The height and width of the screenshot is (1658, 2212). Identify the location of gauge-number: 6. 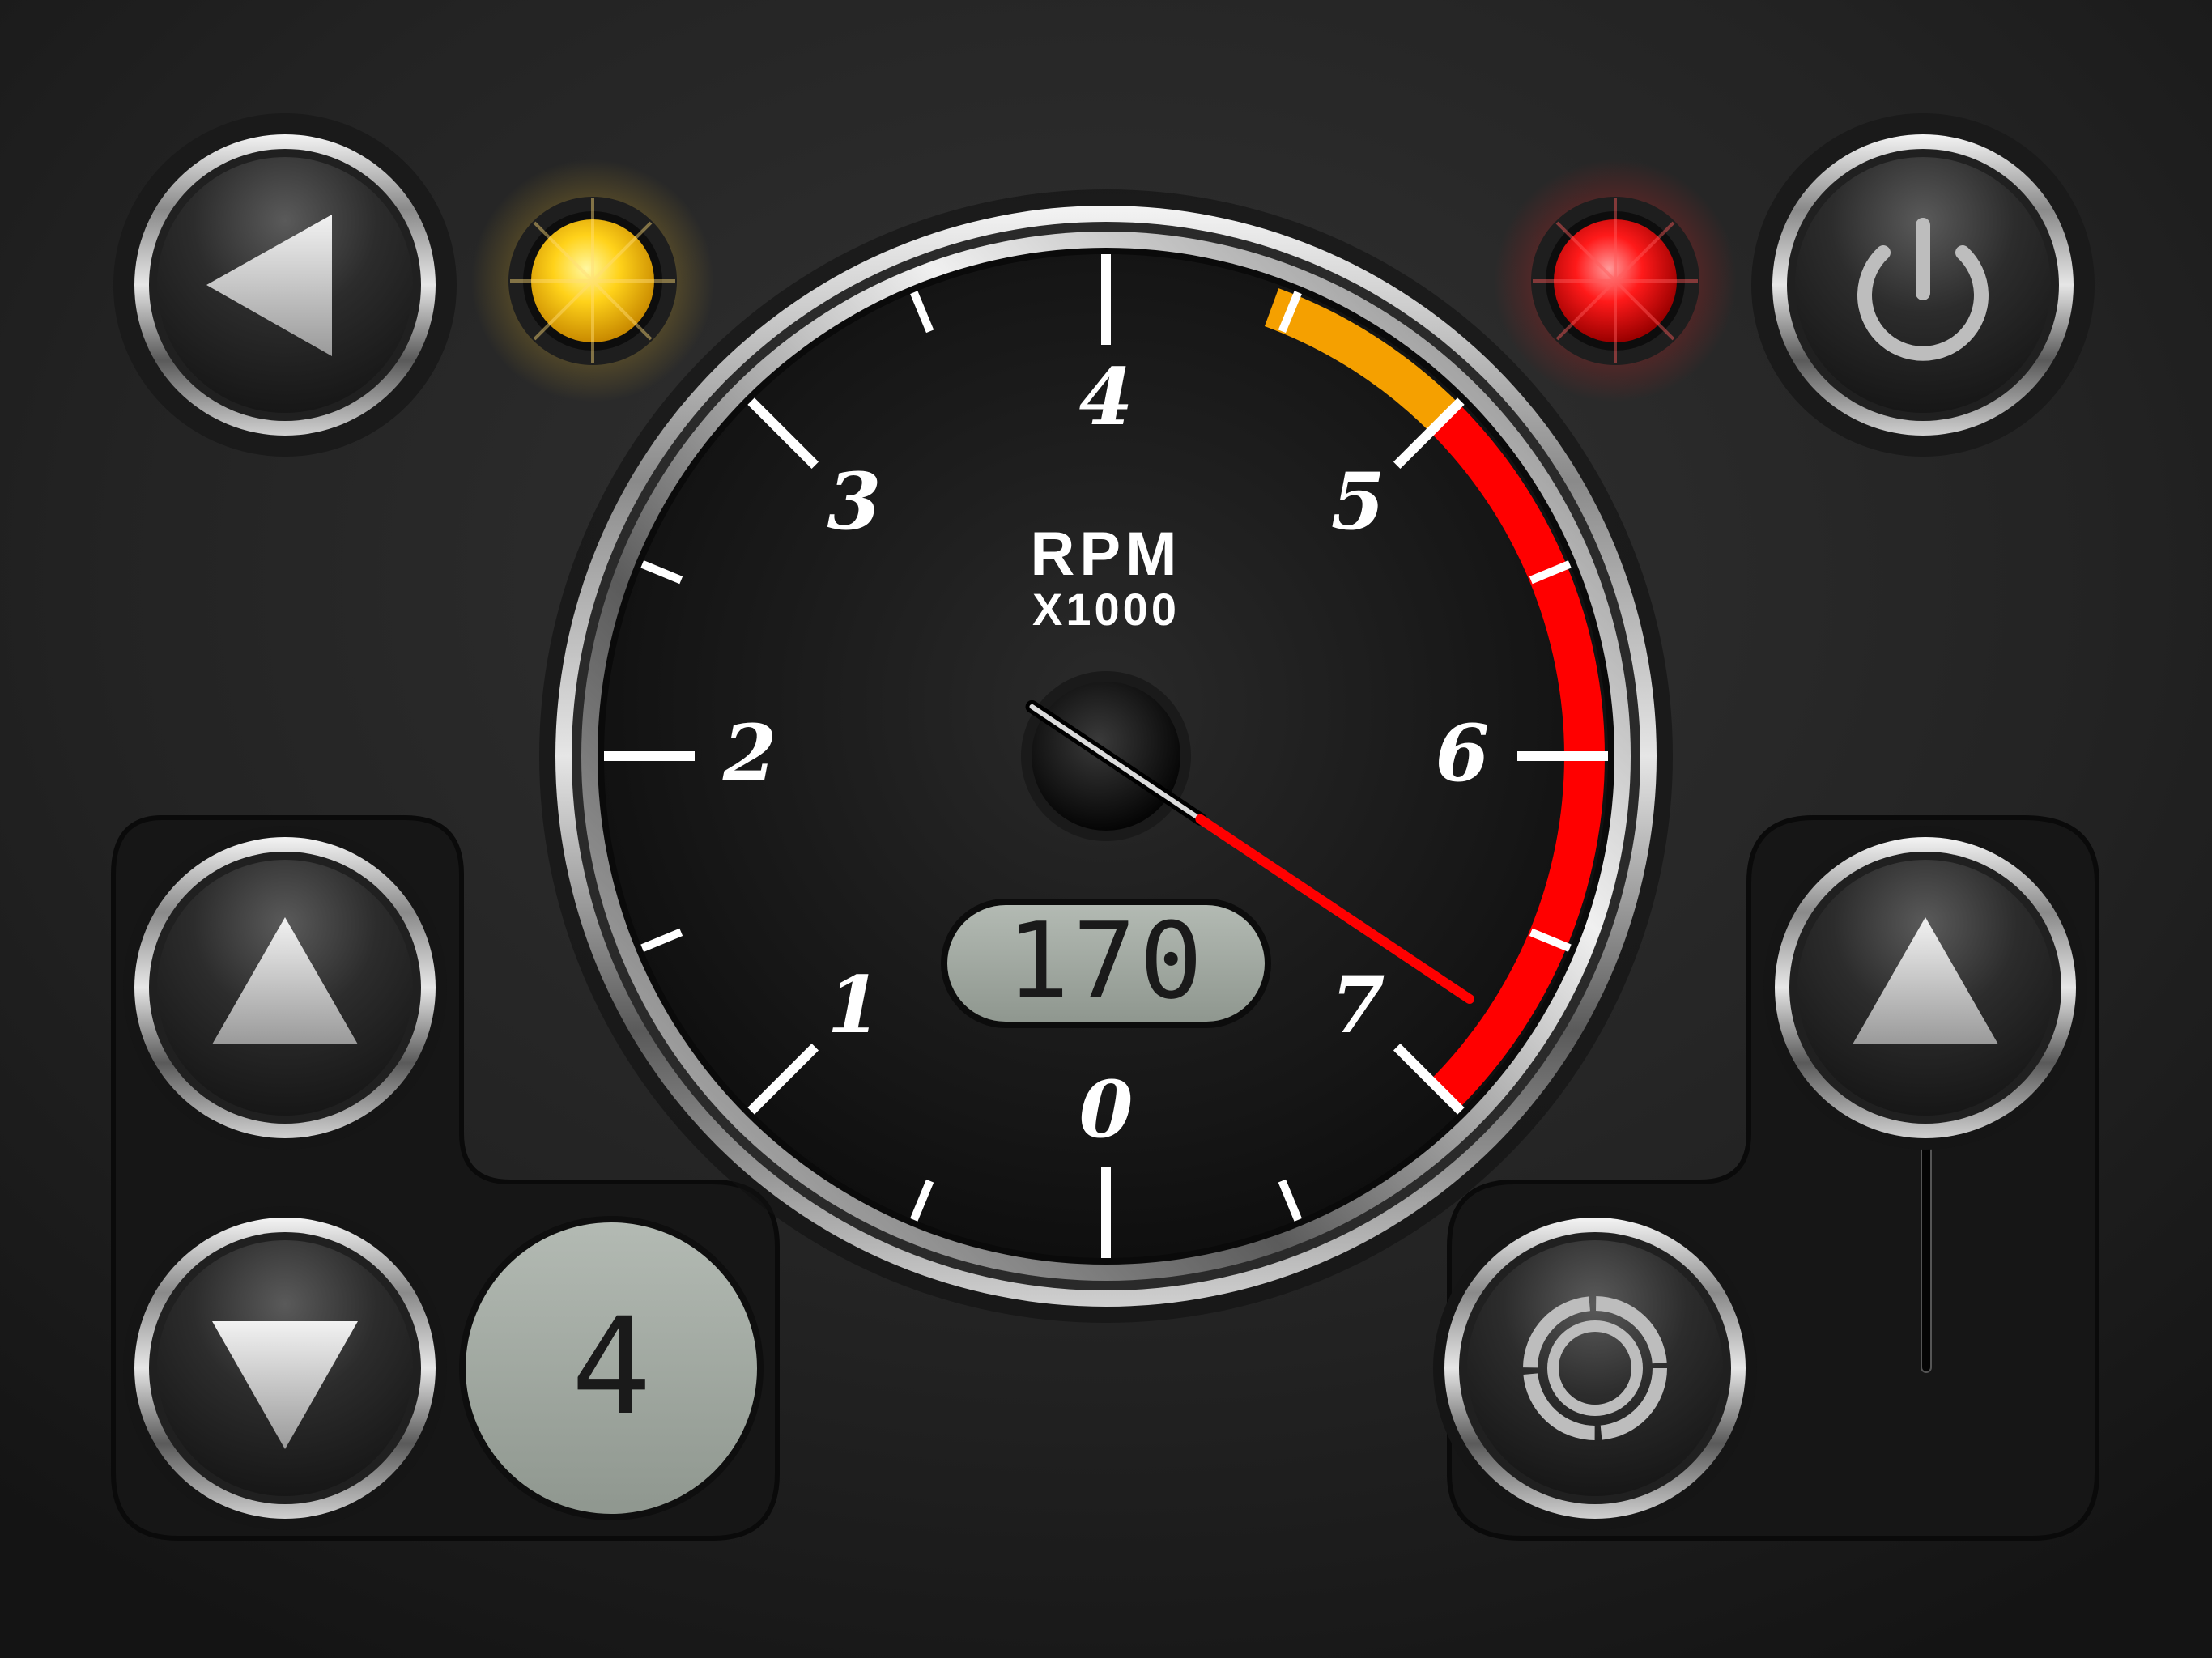
(1463, 753).